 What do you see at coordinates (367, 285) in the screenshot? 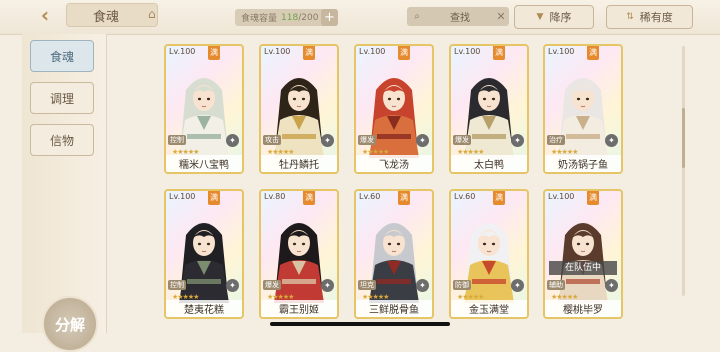
I see `role-tag: 坦克` at bounding box center [367, 285].